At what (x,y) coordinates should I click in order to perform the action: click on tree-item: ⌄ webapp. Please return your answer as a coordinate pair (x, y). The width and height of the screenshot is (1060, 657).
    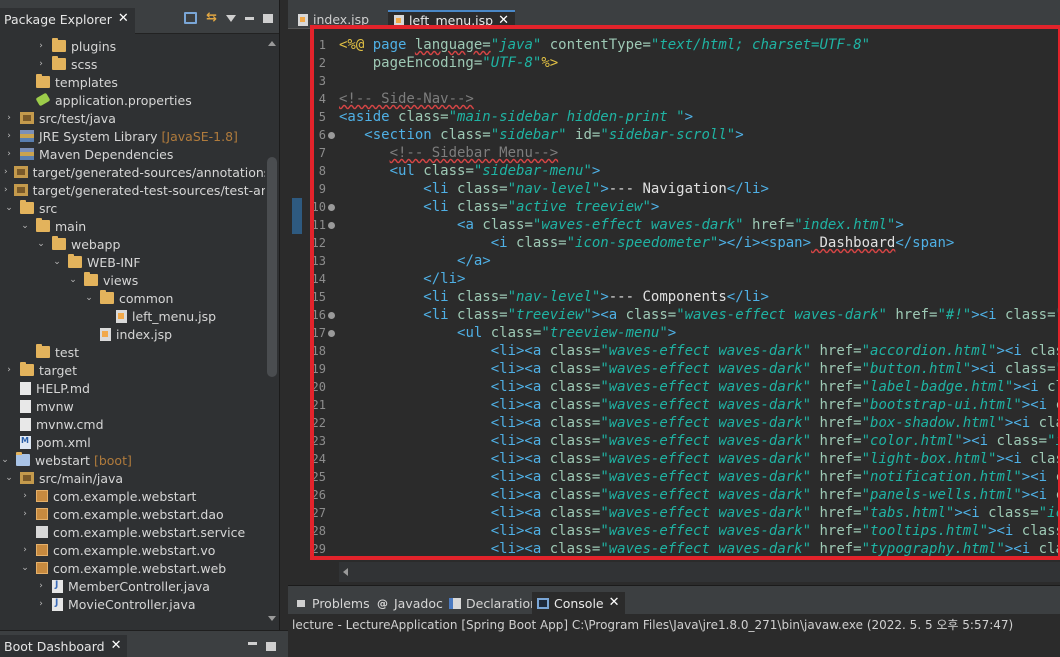
    Looking at the image, I should click on (132, 244).